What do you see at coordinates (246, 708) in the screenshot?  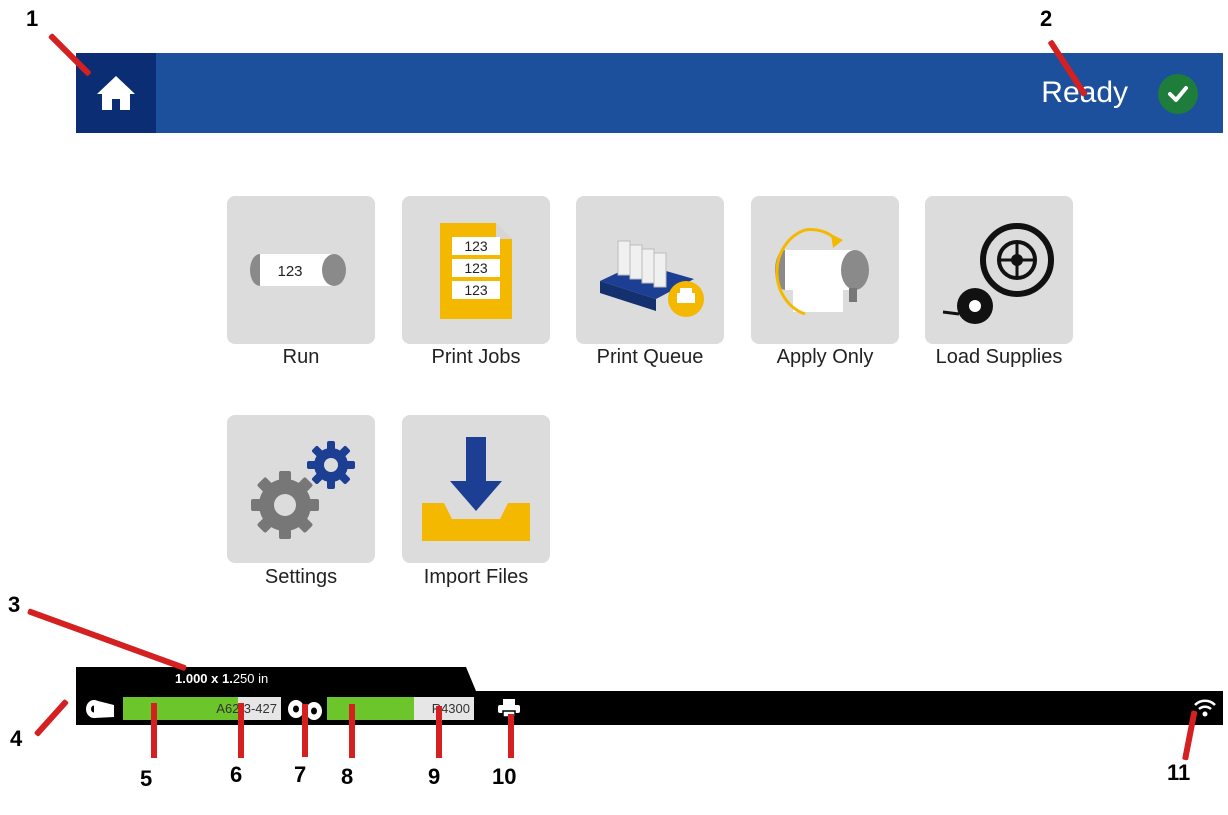 I see `label-part-number: A62-3-427` at bounding box center [246, 708].